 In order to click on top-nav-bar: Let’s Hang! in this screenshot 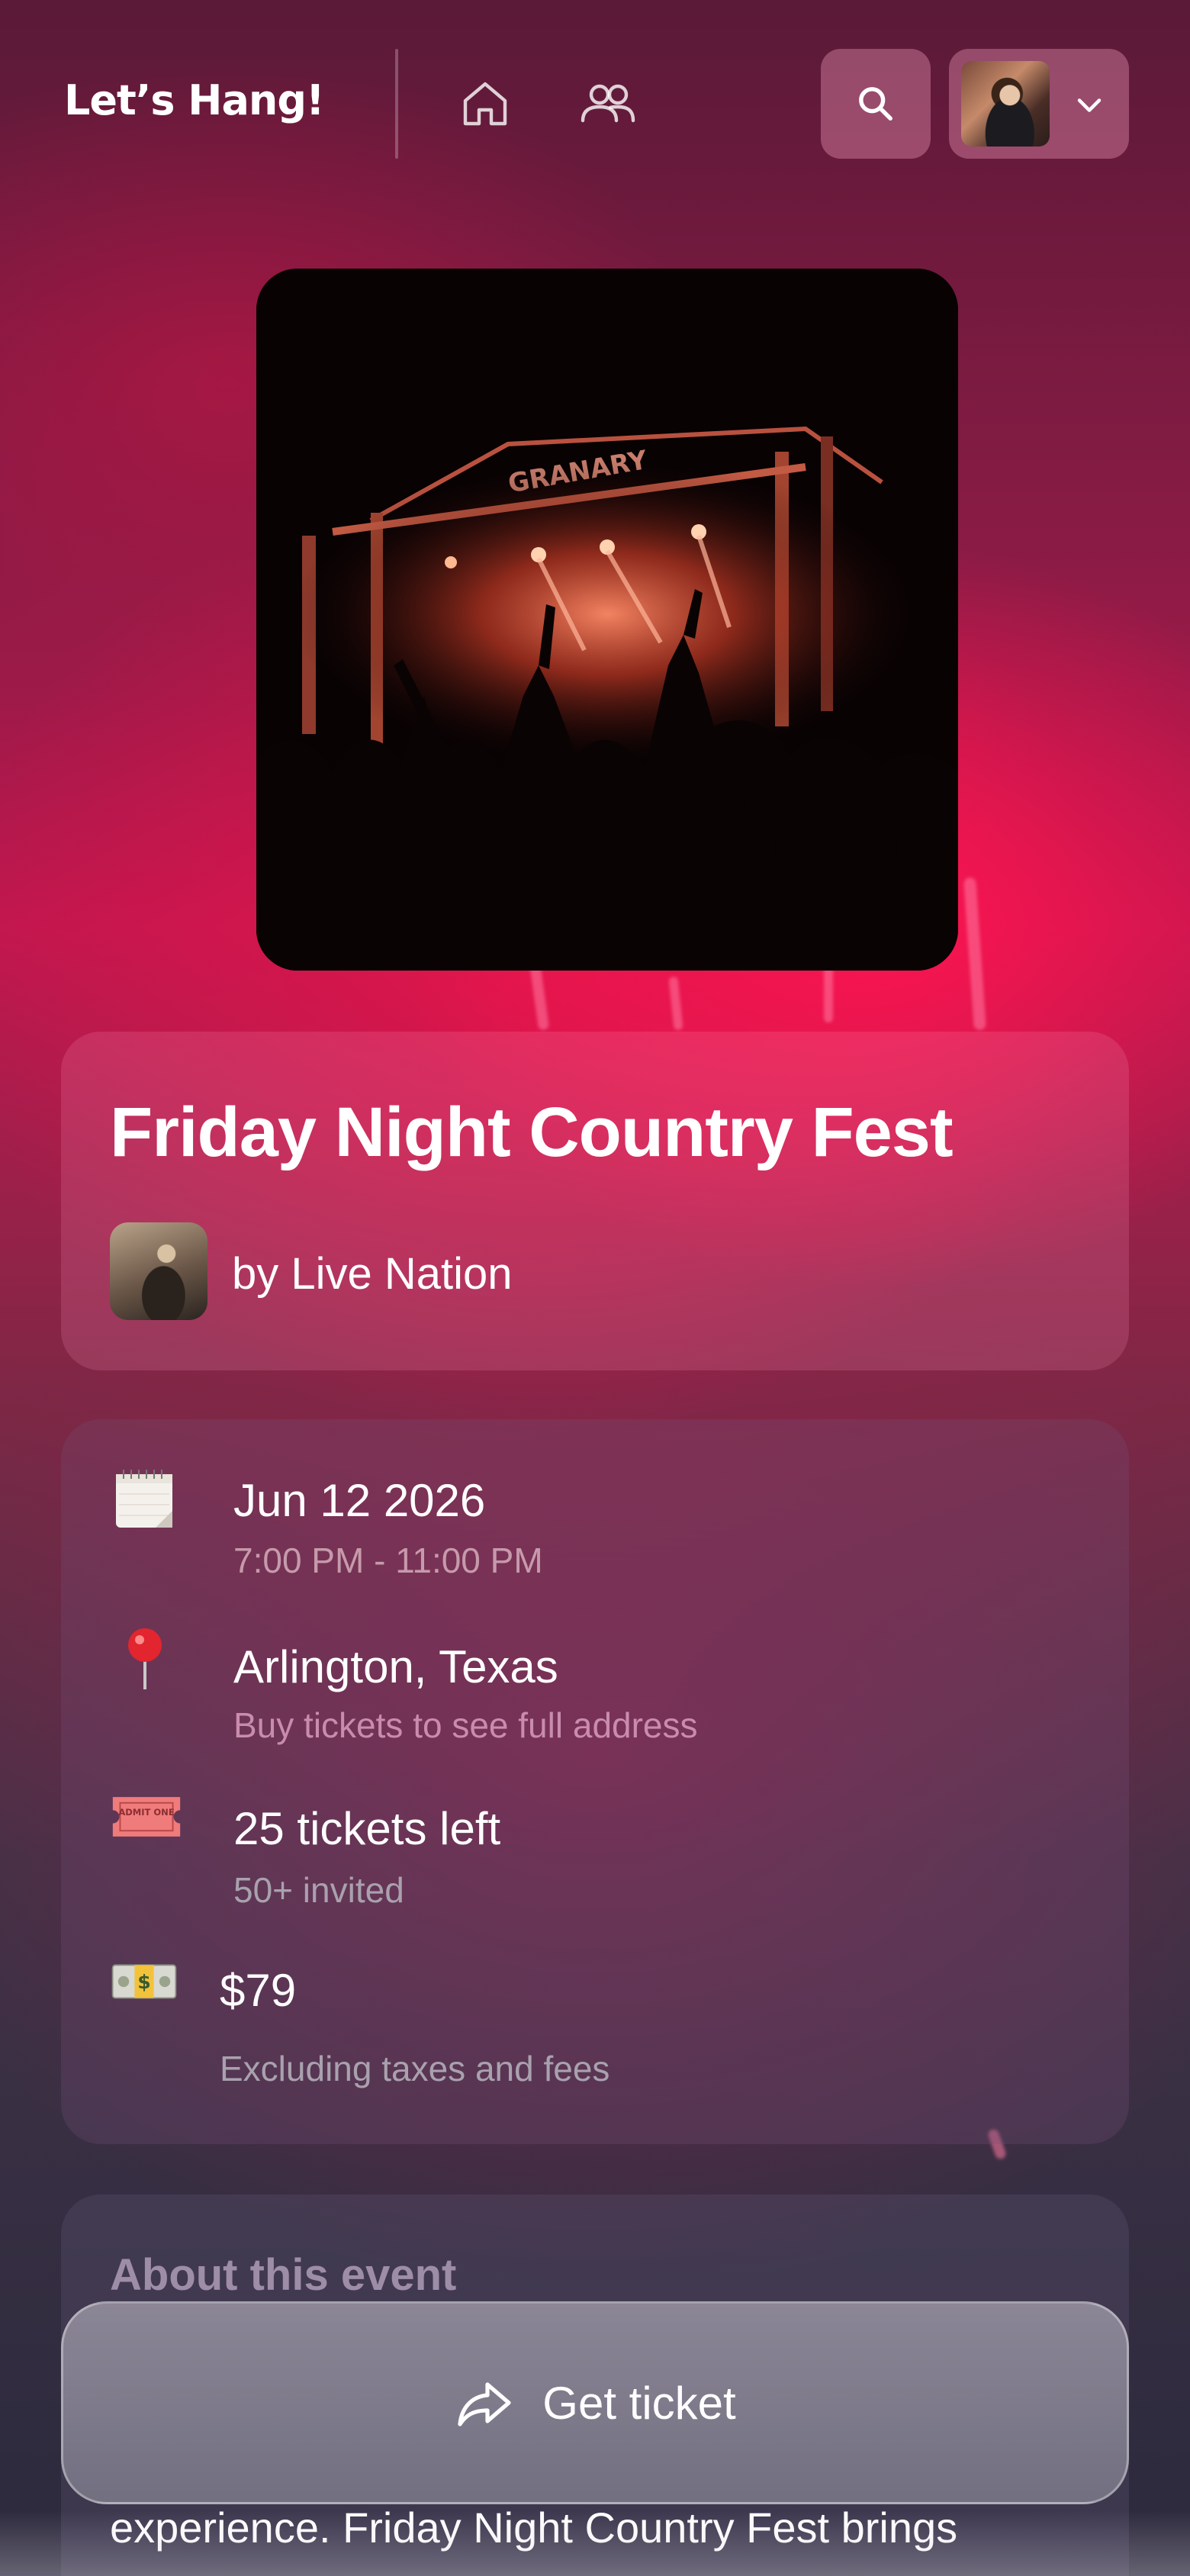, I will do `click(595, 103)`.